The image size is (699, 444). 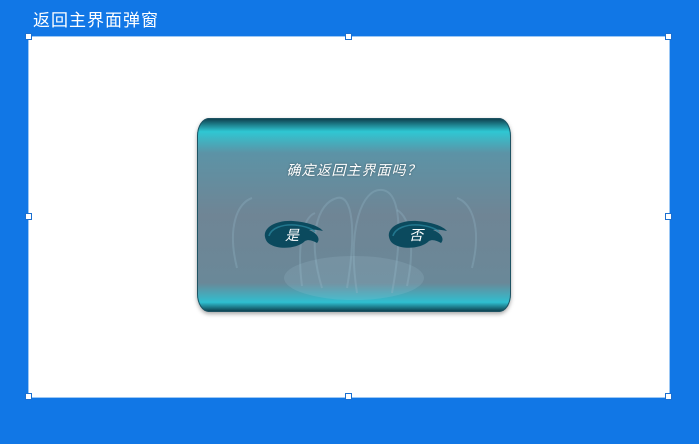 What do you see at coordinates (28, 216) in the screenshot?
I see `resize-handle-middle-left` at bounding box center [28, 216].